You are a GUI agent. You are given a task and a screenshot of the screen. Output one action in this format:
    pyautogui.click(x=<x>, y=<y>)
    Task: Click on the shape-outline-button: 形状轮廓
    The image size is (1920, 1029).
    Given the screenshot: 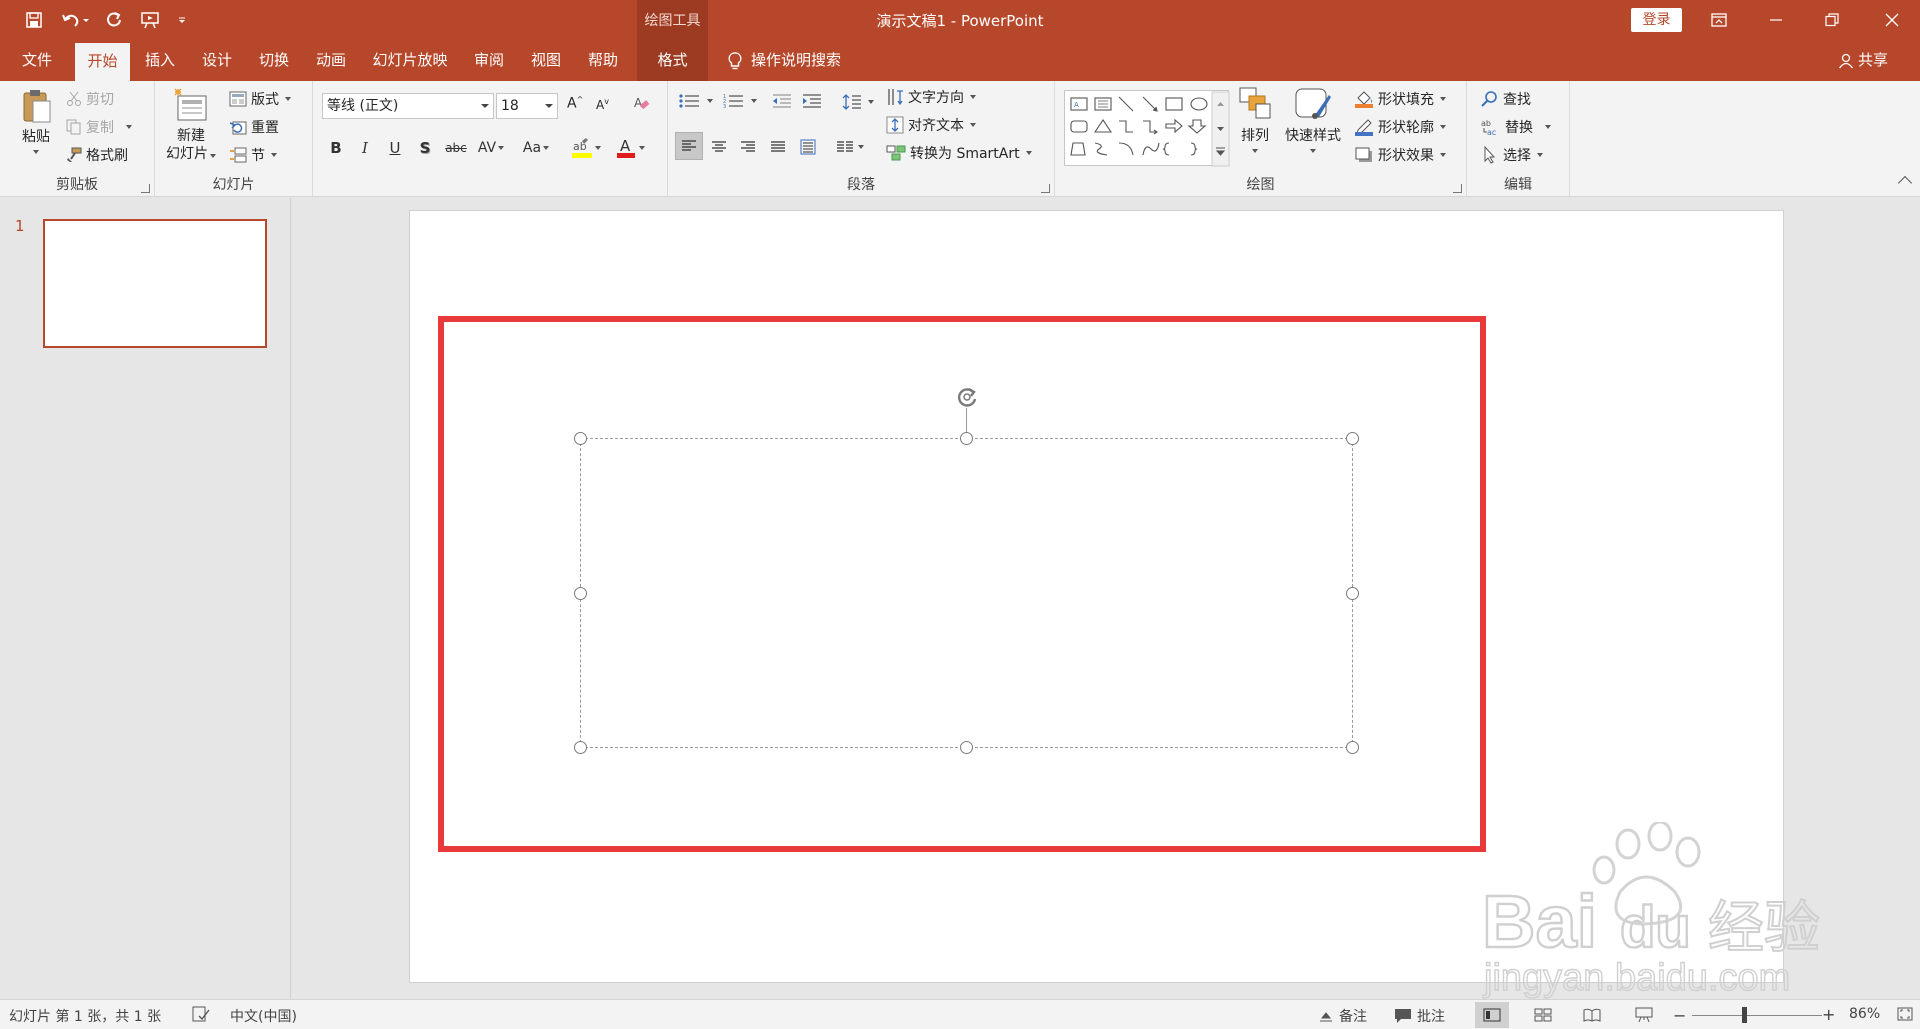 What is the action you would take?
    pyautogui.click(x=1400, y=127)
    